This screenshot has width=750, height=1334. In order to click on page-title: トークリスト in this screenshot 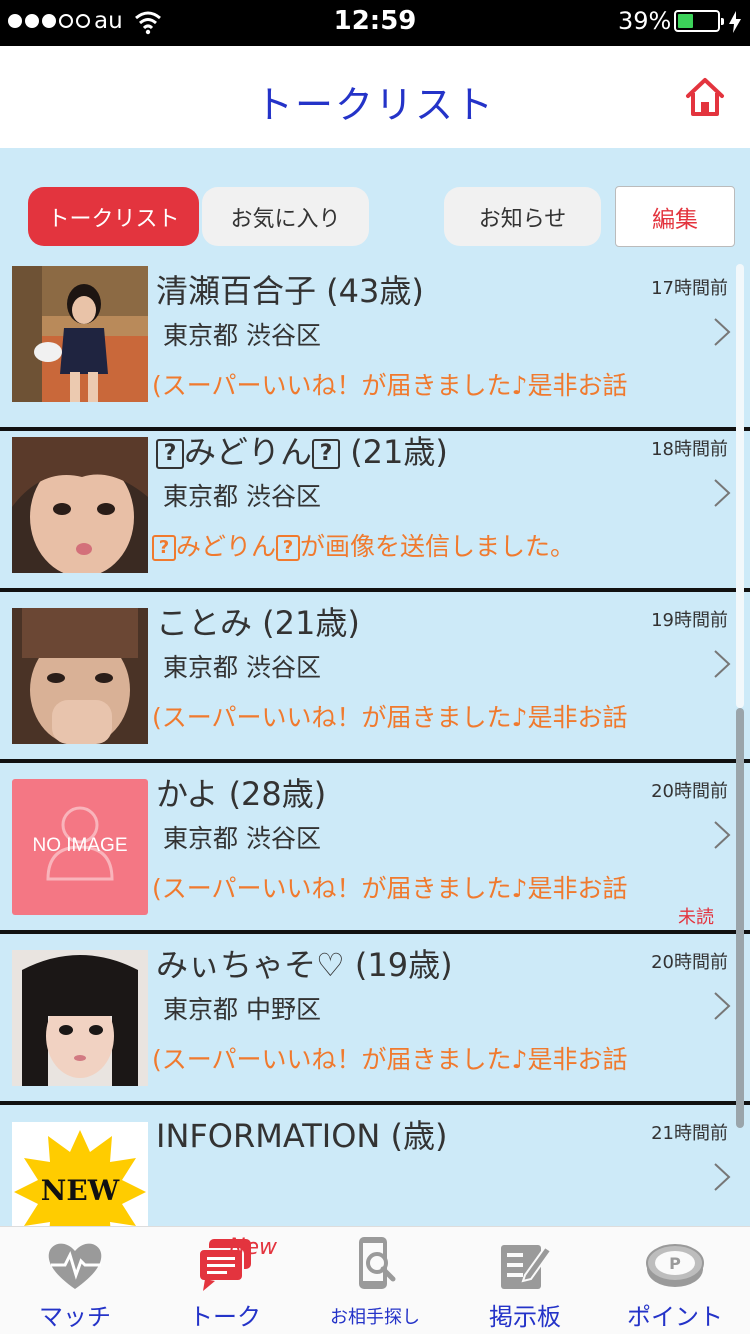, I will do `click(374, 105)`.